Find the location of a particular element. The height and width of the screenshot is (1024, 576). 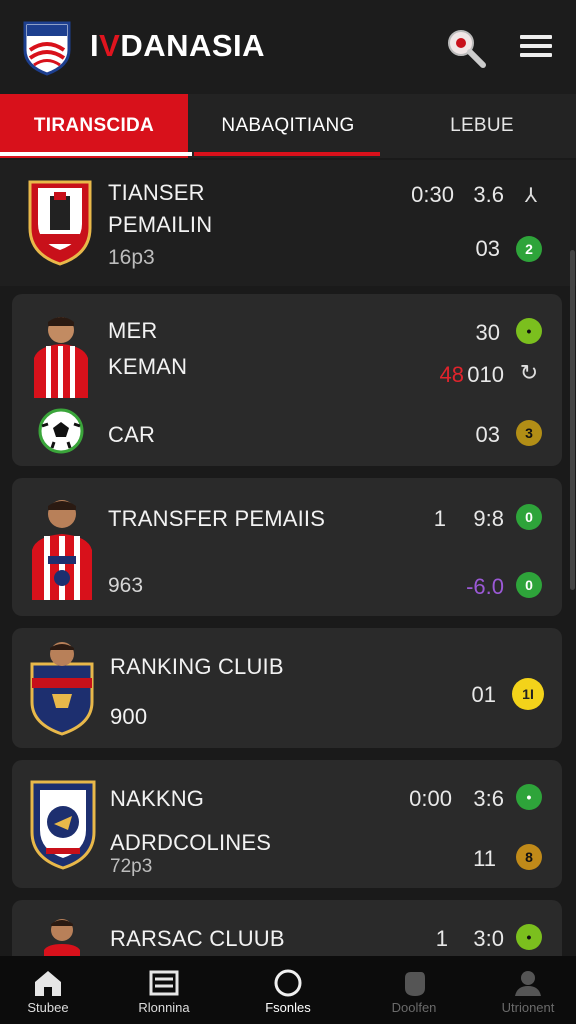

status-badge: 1I is located at coordinates (528, 694).